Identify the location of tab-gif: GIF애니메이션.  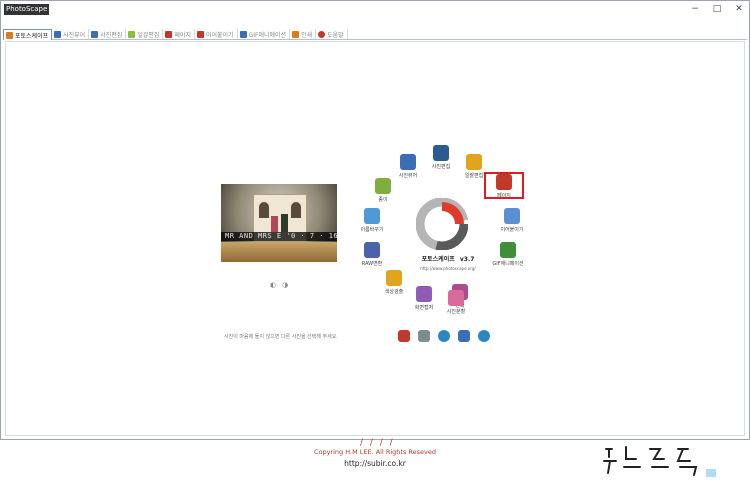
(264, 34).